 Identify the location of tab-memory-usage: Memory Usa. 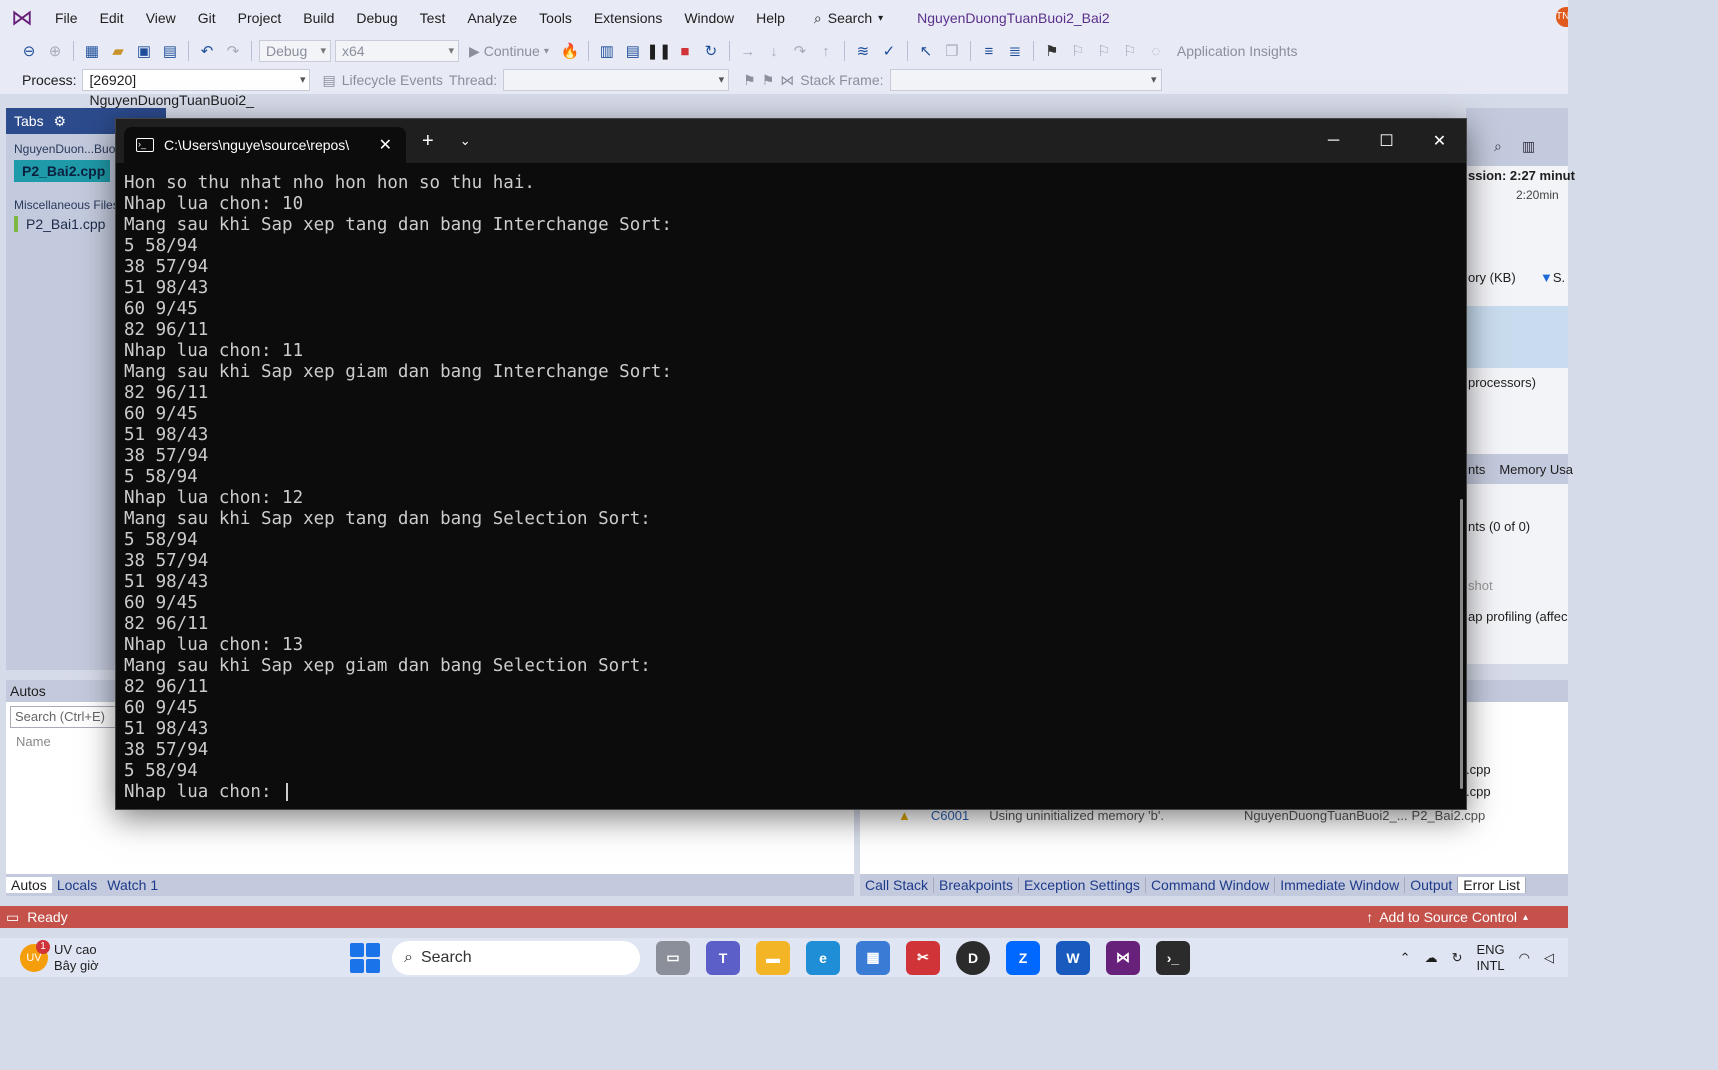
(1536, 469).